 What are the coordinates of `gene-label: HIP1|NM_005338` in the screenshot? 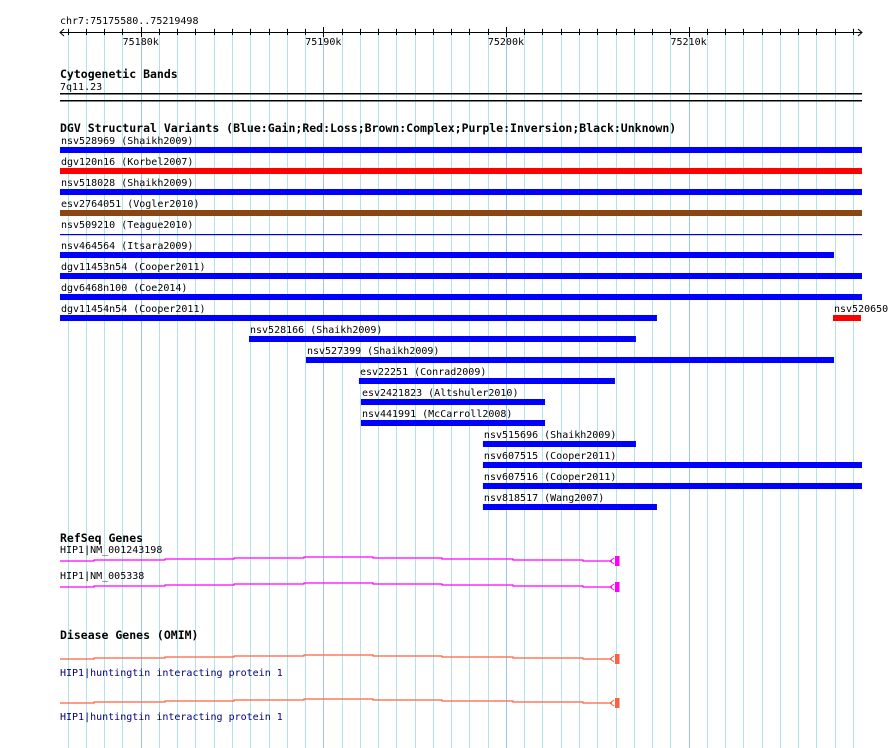 It's located at (102, 576).